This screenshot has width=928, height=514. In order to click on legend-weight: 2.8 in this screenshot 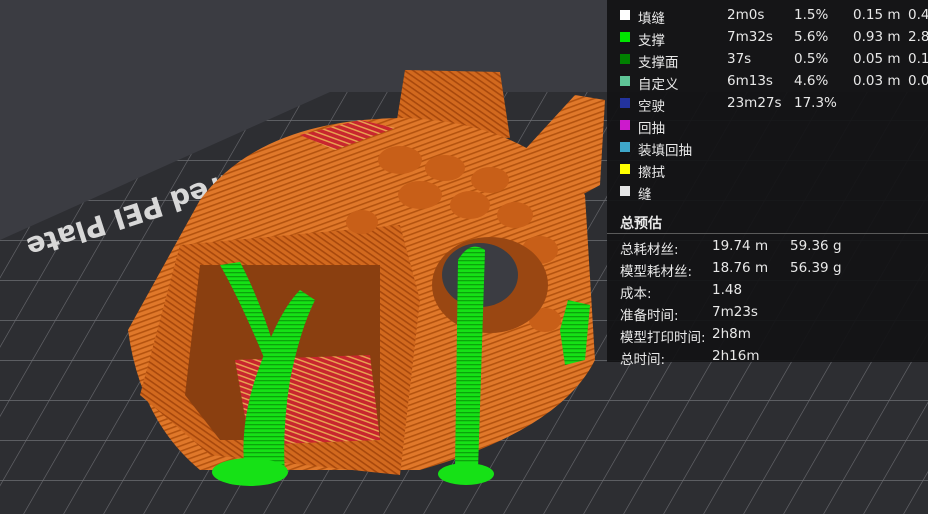, I will do `click(918, 37)`.